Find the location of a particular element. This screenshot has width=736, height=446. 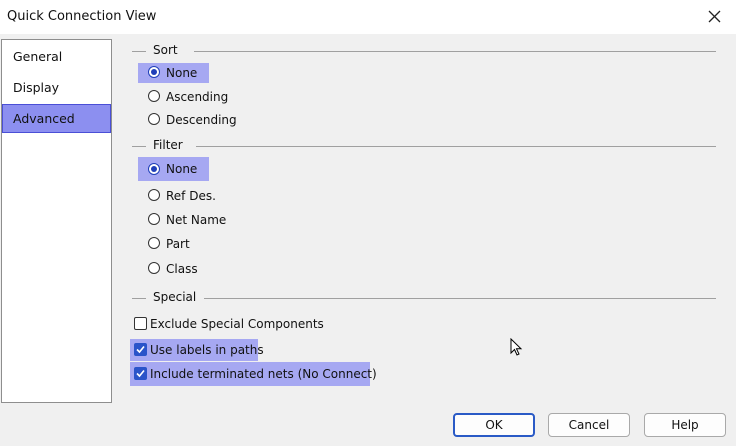

category-list: General Display Advanced is located at coordinates (56, 221).